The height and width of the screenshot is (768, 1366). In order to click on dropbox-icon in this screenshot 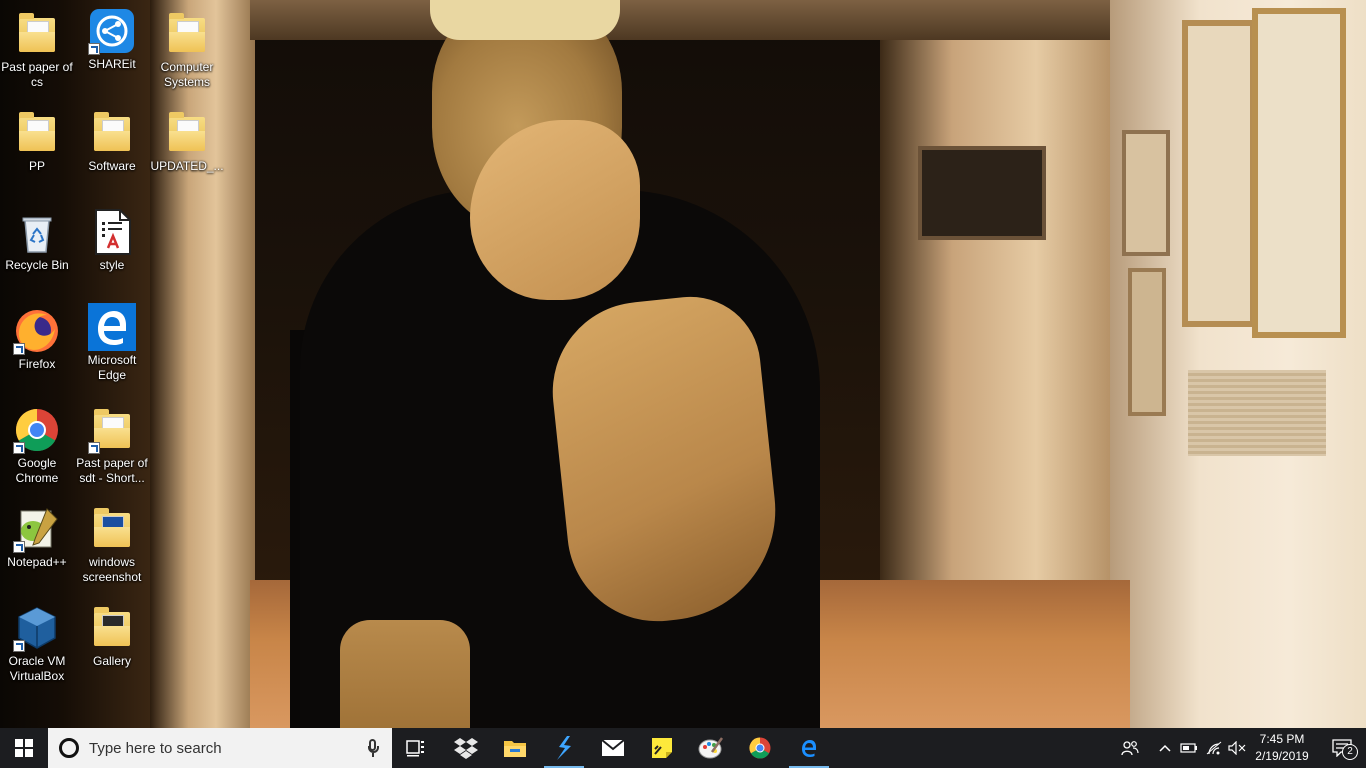, I will do `click(466, 748)`.